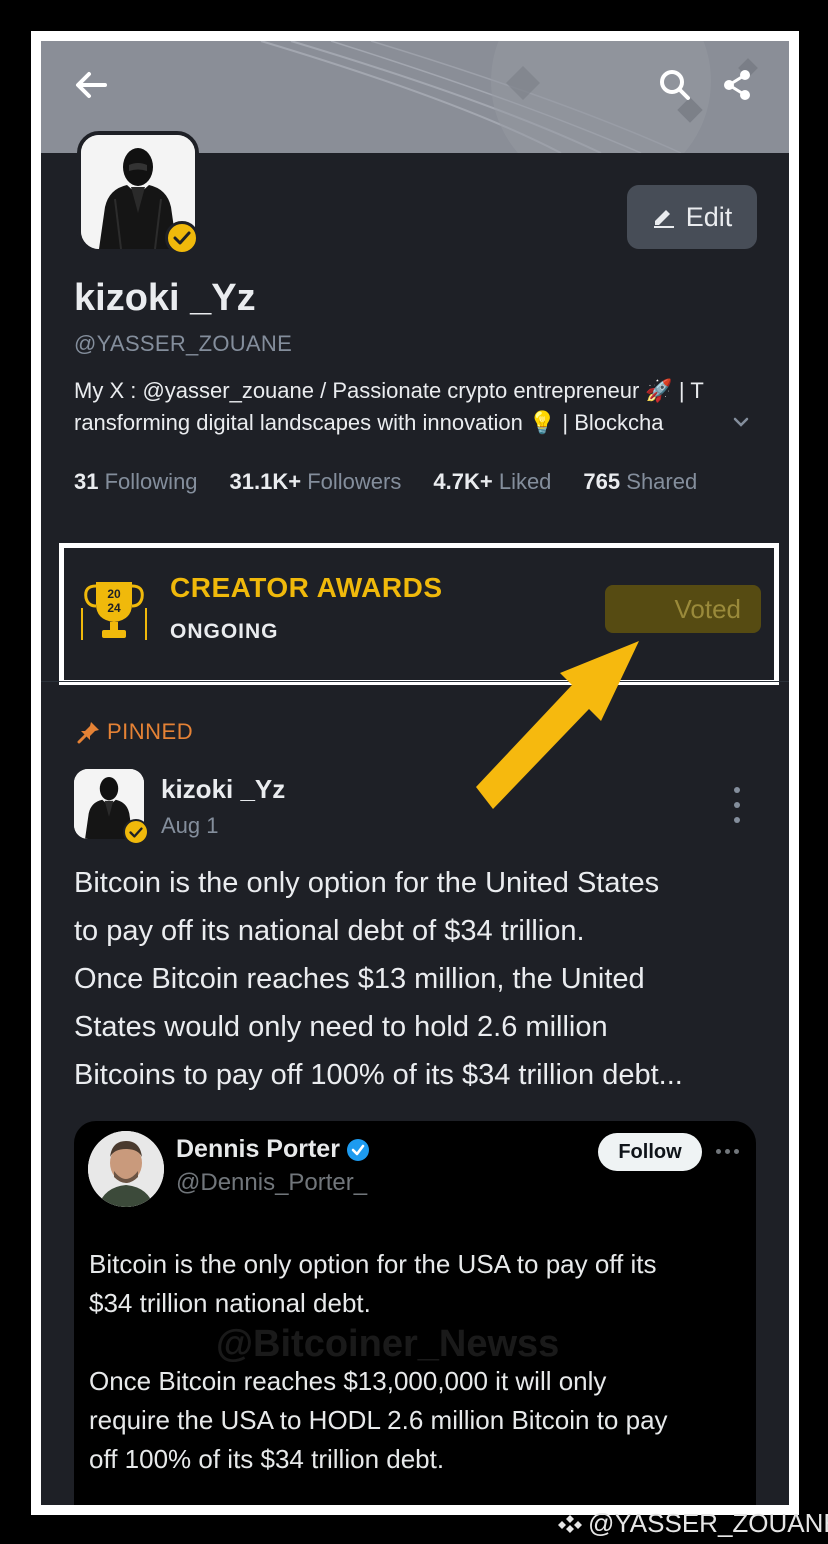  I want to click on footer-watermark-text: @YASSER_ZOUANE, so click(708, 1523).